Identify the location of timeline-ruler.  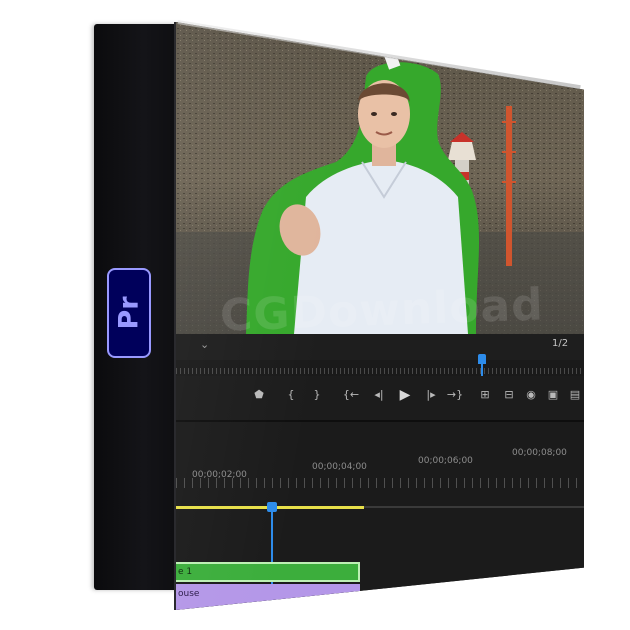
(380, 483).